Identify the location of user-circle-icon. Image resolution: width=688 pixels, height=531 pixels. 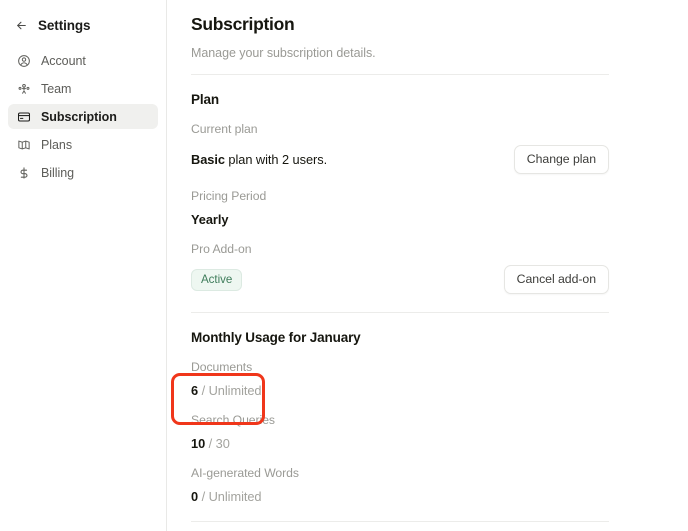
(23, 60).